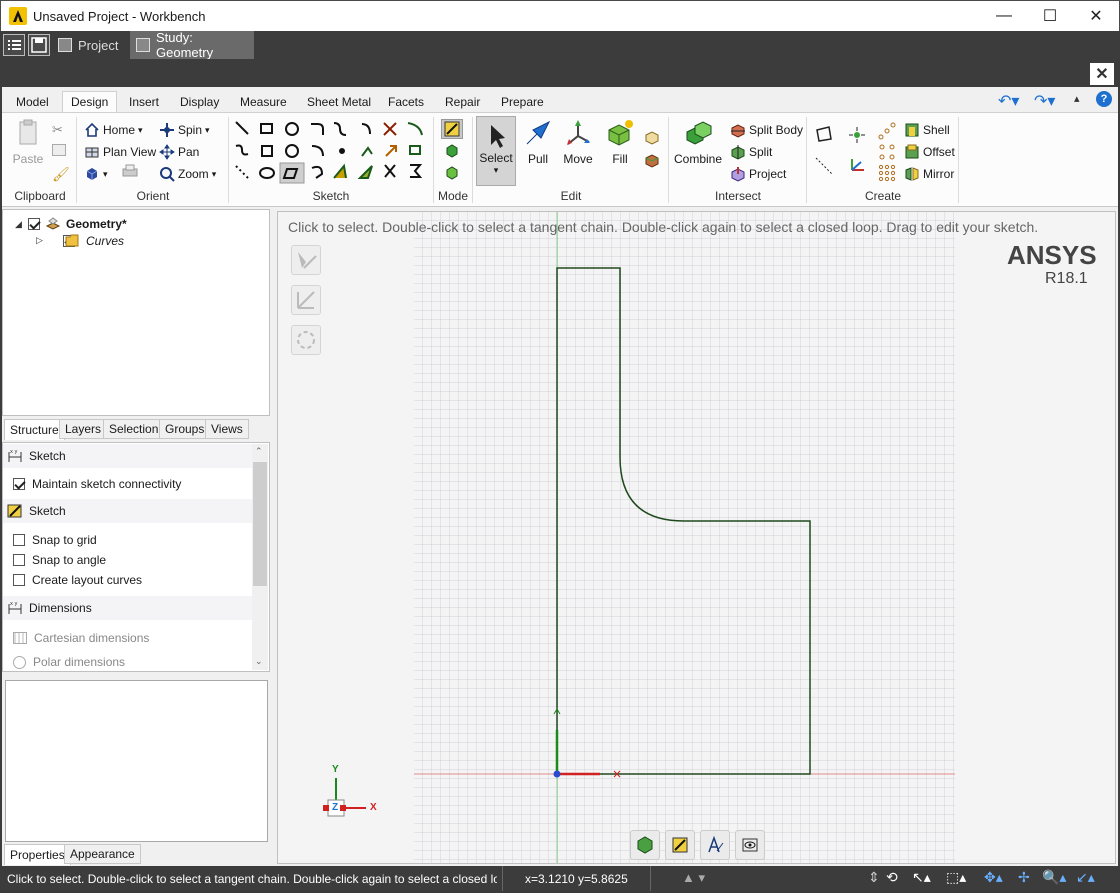 This screenshot has width=1120, height=893. What do you see at coordinates (59, 150) in the screenshot?
I see `copy-icon` at bounding box center [59, 150].